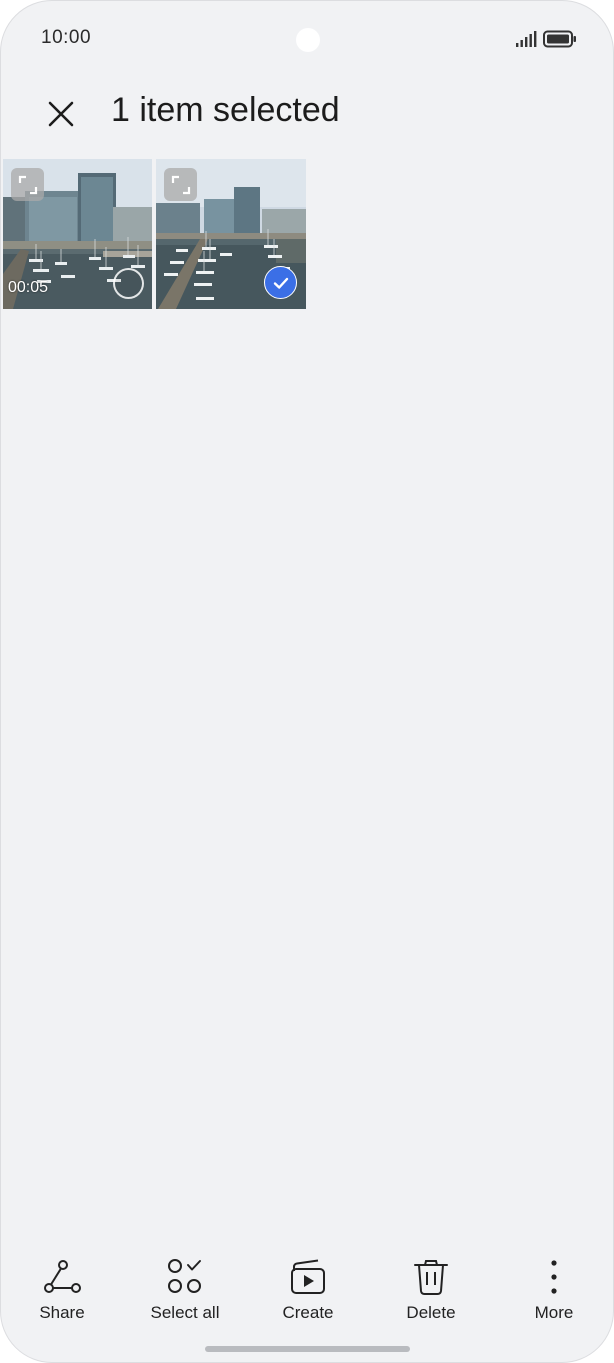 The image size is (614, 1363). What do you see at coordinates (62, 1312) in the screenshot?
I see `share-label: Share` at bounding box center [62, 1312].